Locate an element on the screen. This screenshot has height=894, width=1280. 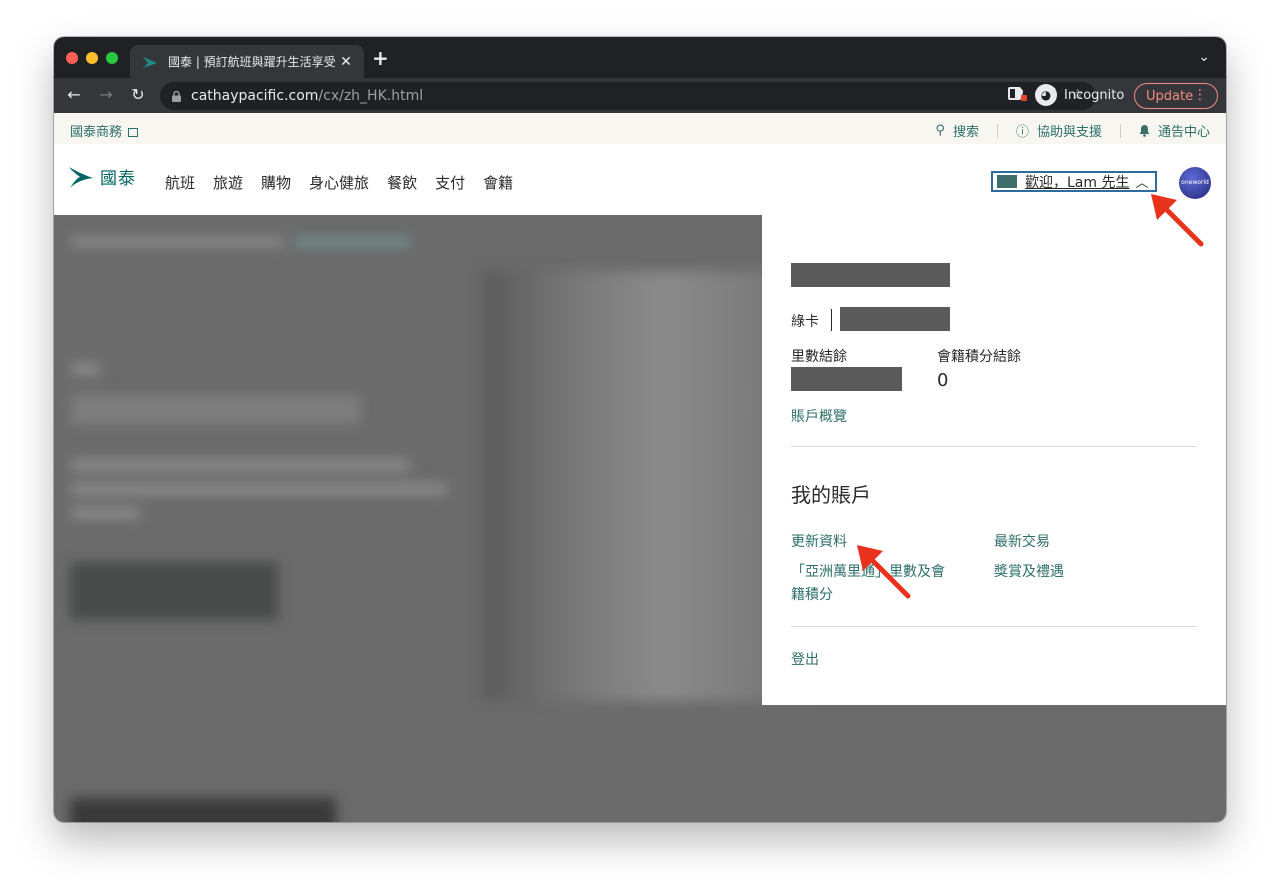
incognito-label: Incognito is located at coordinates (1094, 95).